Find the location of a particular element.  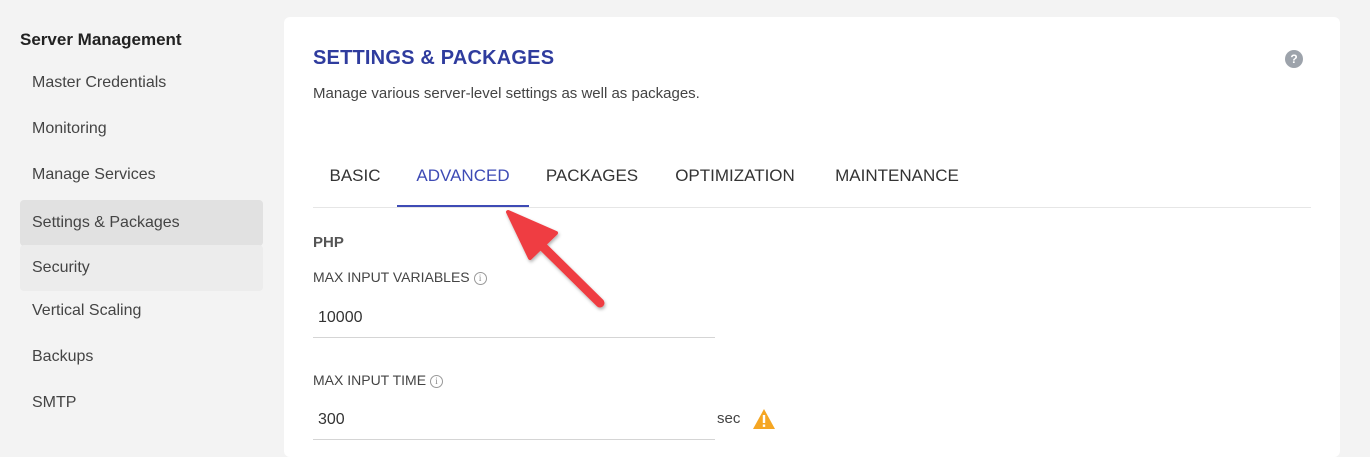

tab-optimization: OPTIMIZATION is located at coordinates (735, 183).